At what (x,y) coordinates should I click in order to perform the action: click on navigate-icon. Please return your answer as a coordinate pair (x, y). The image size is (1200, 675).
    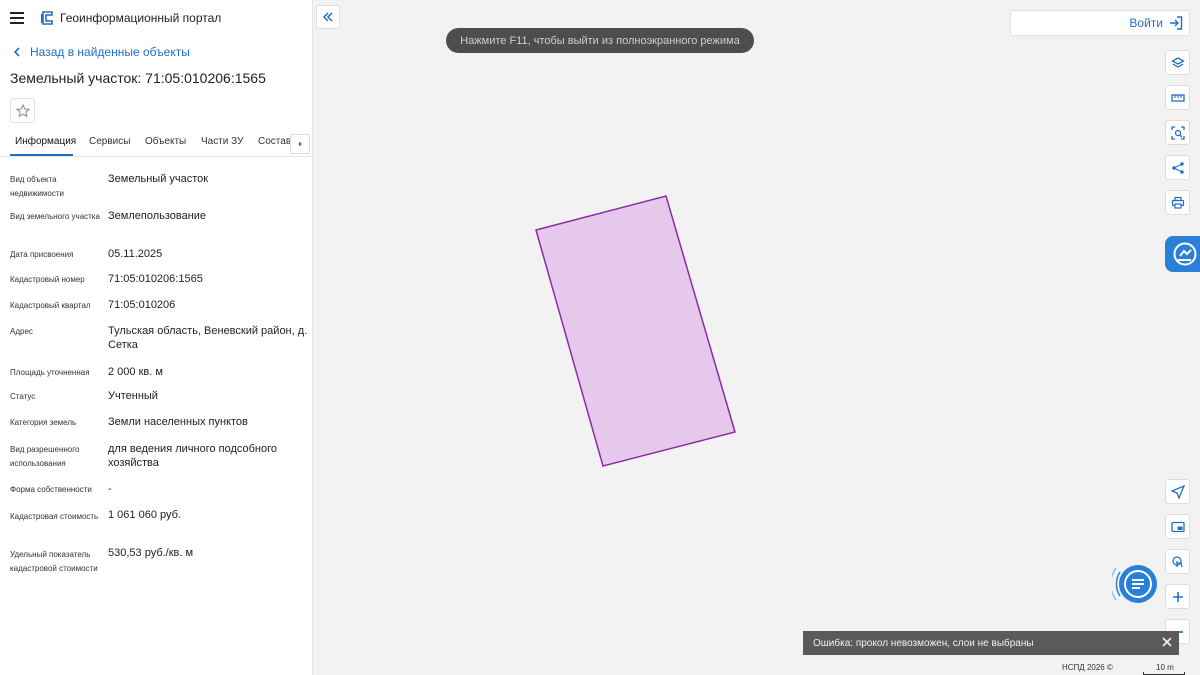
    Looking at the image, I should click on (1177, 491).